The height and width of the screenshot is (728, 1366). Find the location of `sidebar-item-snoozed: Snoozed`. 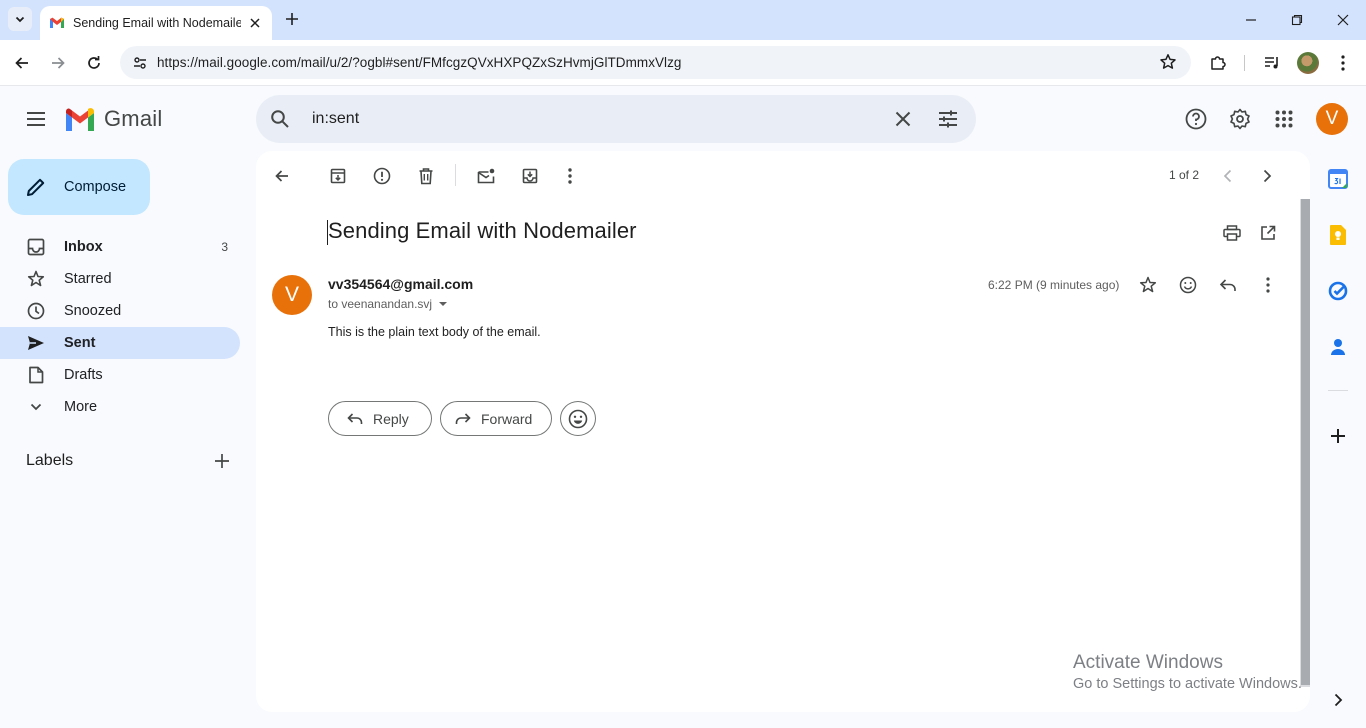

sidebar-item-snoozed: Snoozed is located at coordinates (120, 311).